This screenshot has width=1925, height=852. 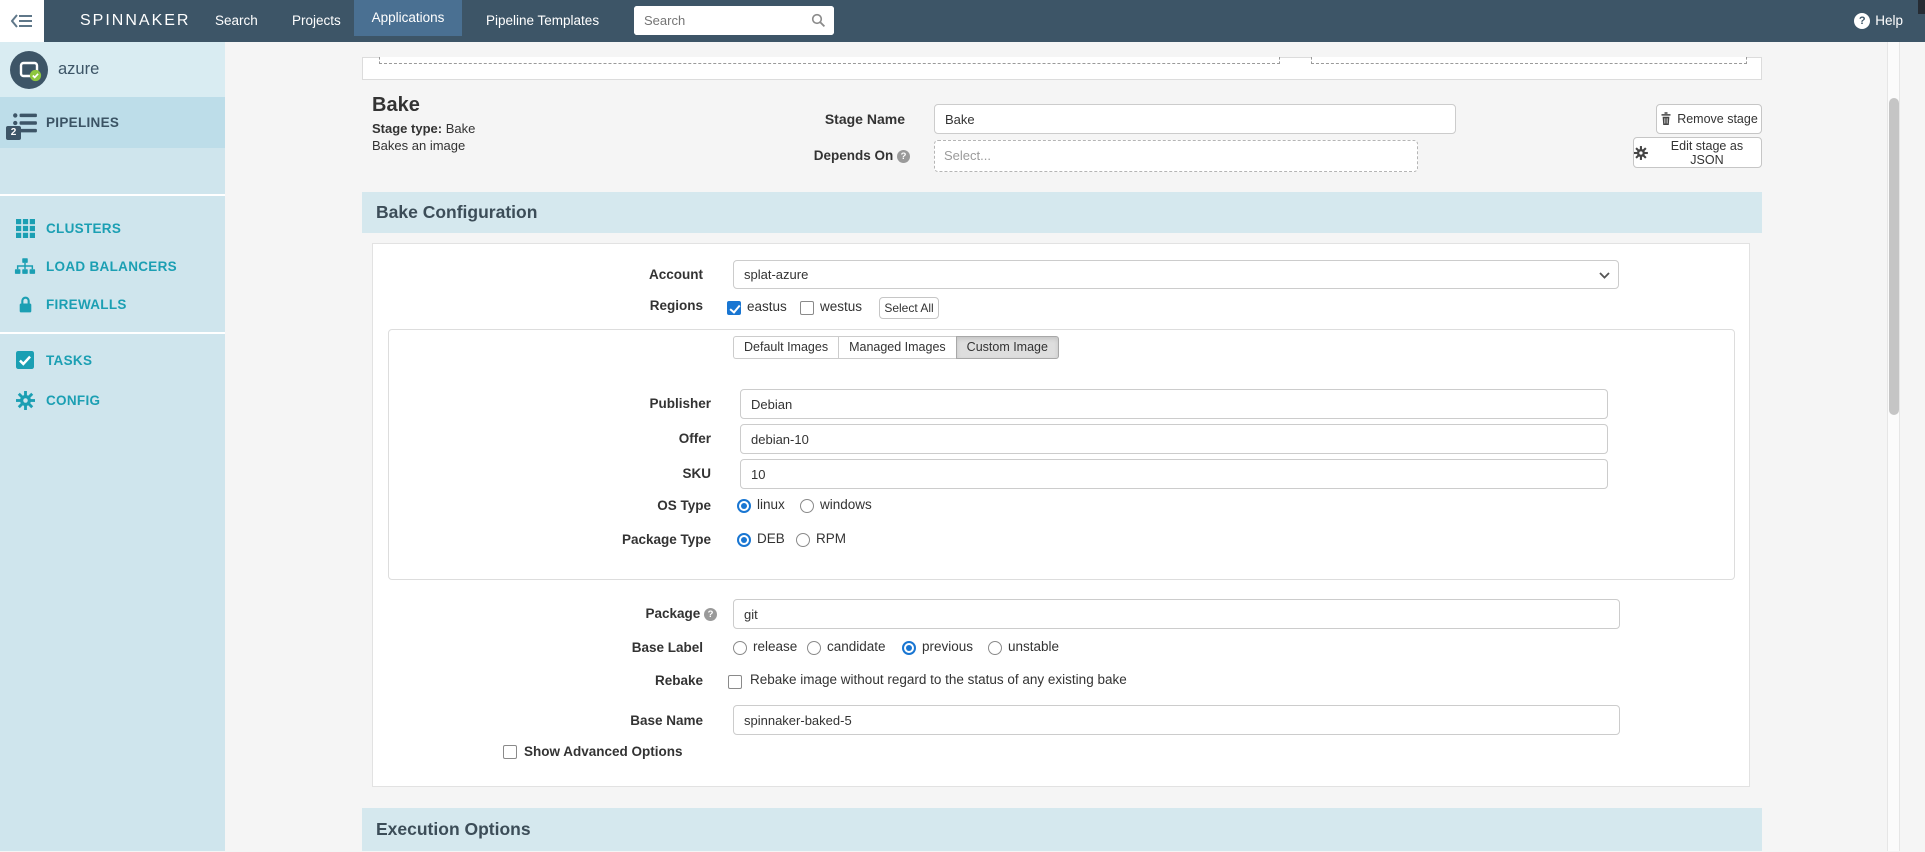 I want to click on scrollbar-corner, so click(x=1921, y=7).